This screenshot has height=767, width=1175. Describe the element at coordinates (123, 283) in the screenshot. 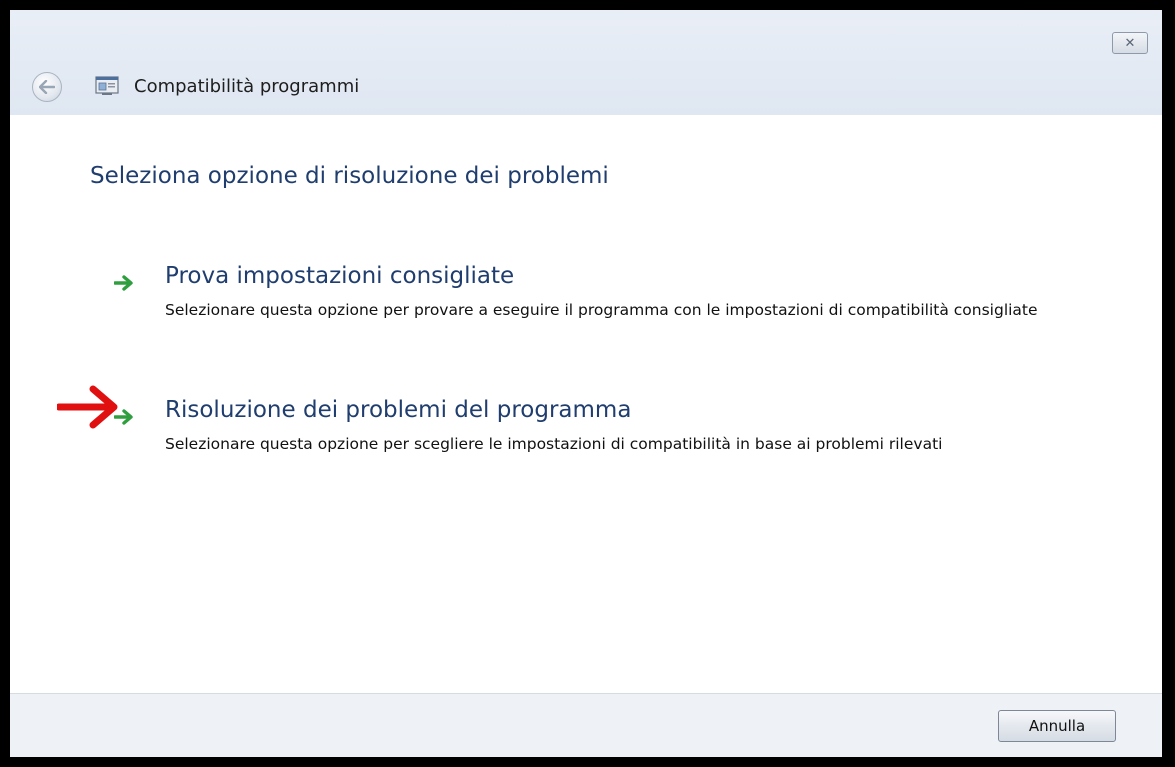

I see `green-arrow-icon` at that location.